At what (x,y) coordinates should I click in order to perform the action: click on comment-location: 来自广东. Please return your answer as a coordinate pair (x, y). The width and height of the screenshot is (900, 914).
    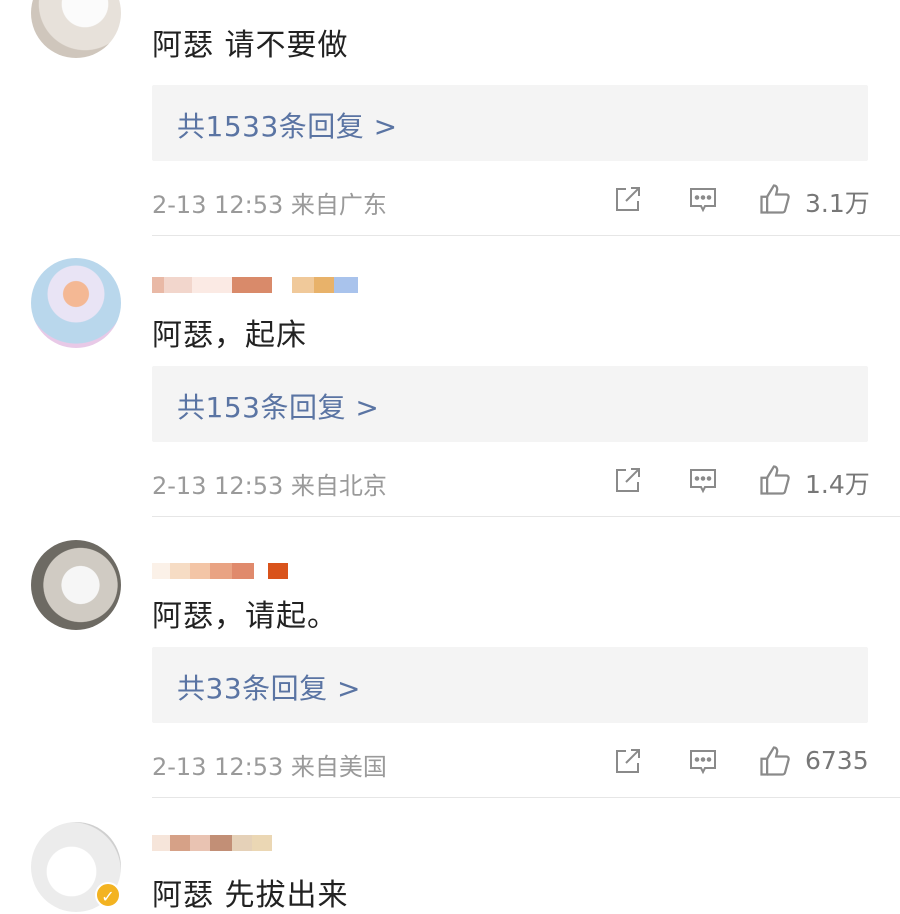
    Looking at the image, I should click on (338, 205).